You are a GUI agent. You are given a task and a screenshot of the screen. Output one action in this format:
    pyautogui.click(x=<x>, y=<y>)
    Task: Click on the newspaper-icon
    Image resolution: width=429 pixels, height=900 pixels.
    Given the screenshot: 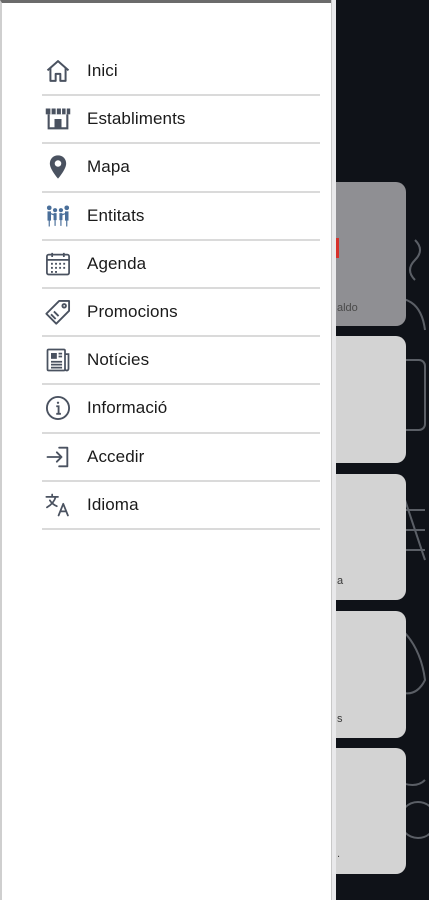 What is the action you would take?
    pyautogui.click(x=58, y=360)
    